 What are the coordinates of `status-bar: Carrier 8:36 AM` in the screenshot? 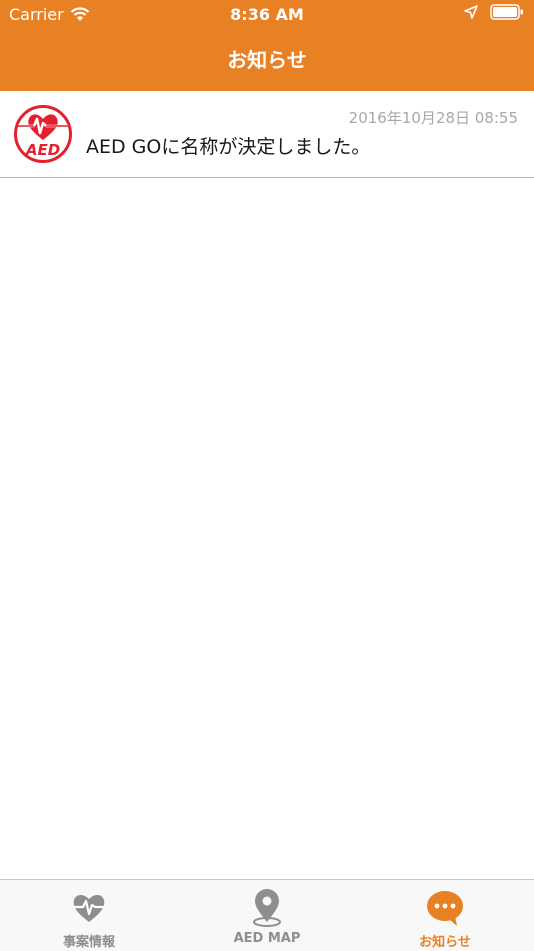 It's located at (267, 15).